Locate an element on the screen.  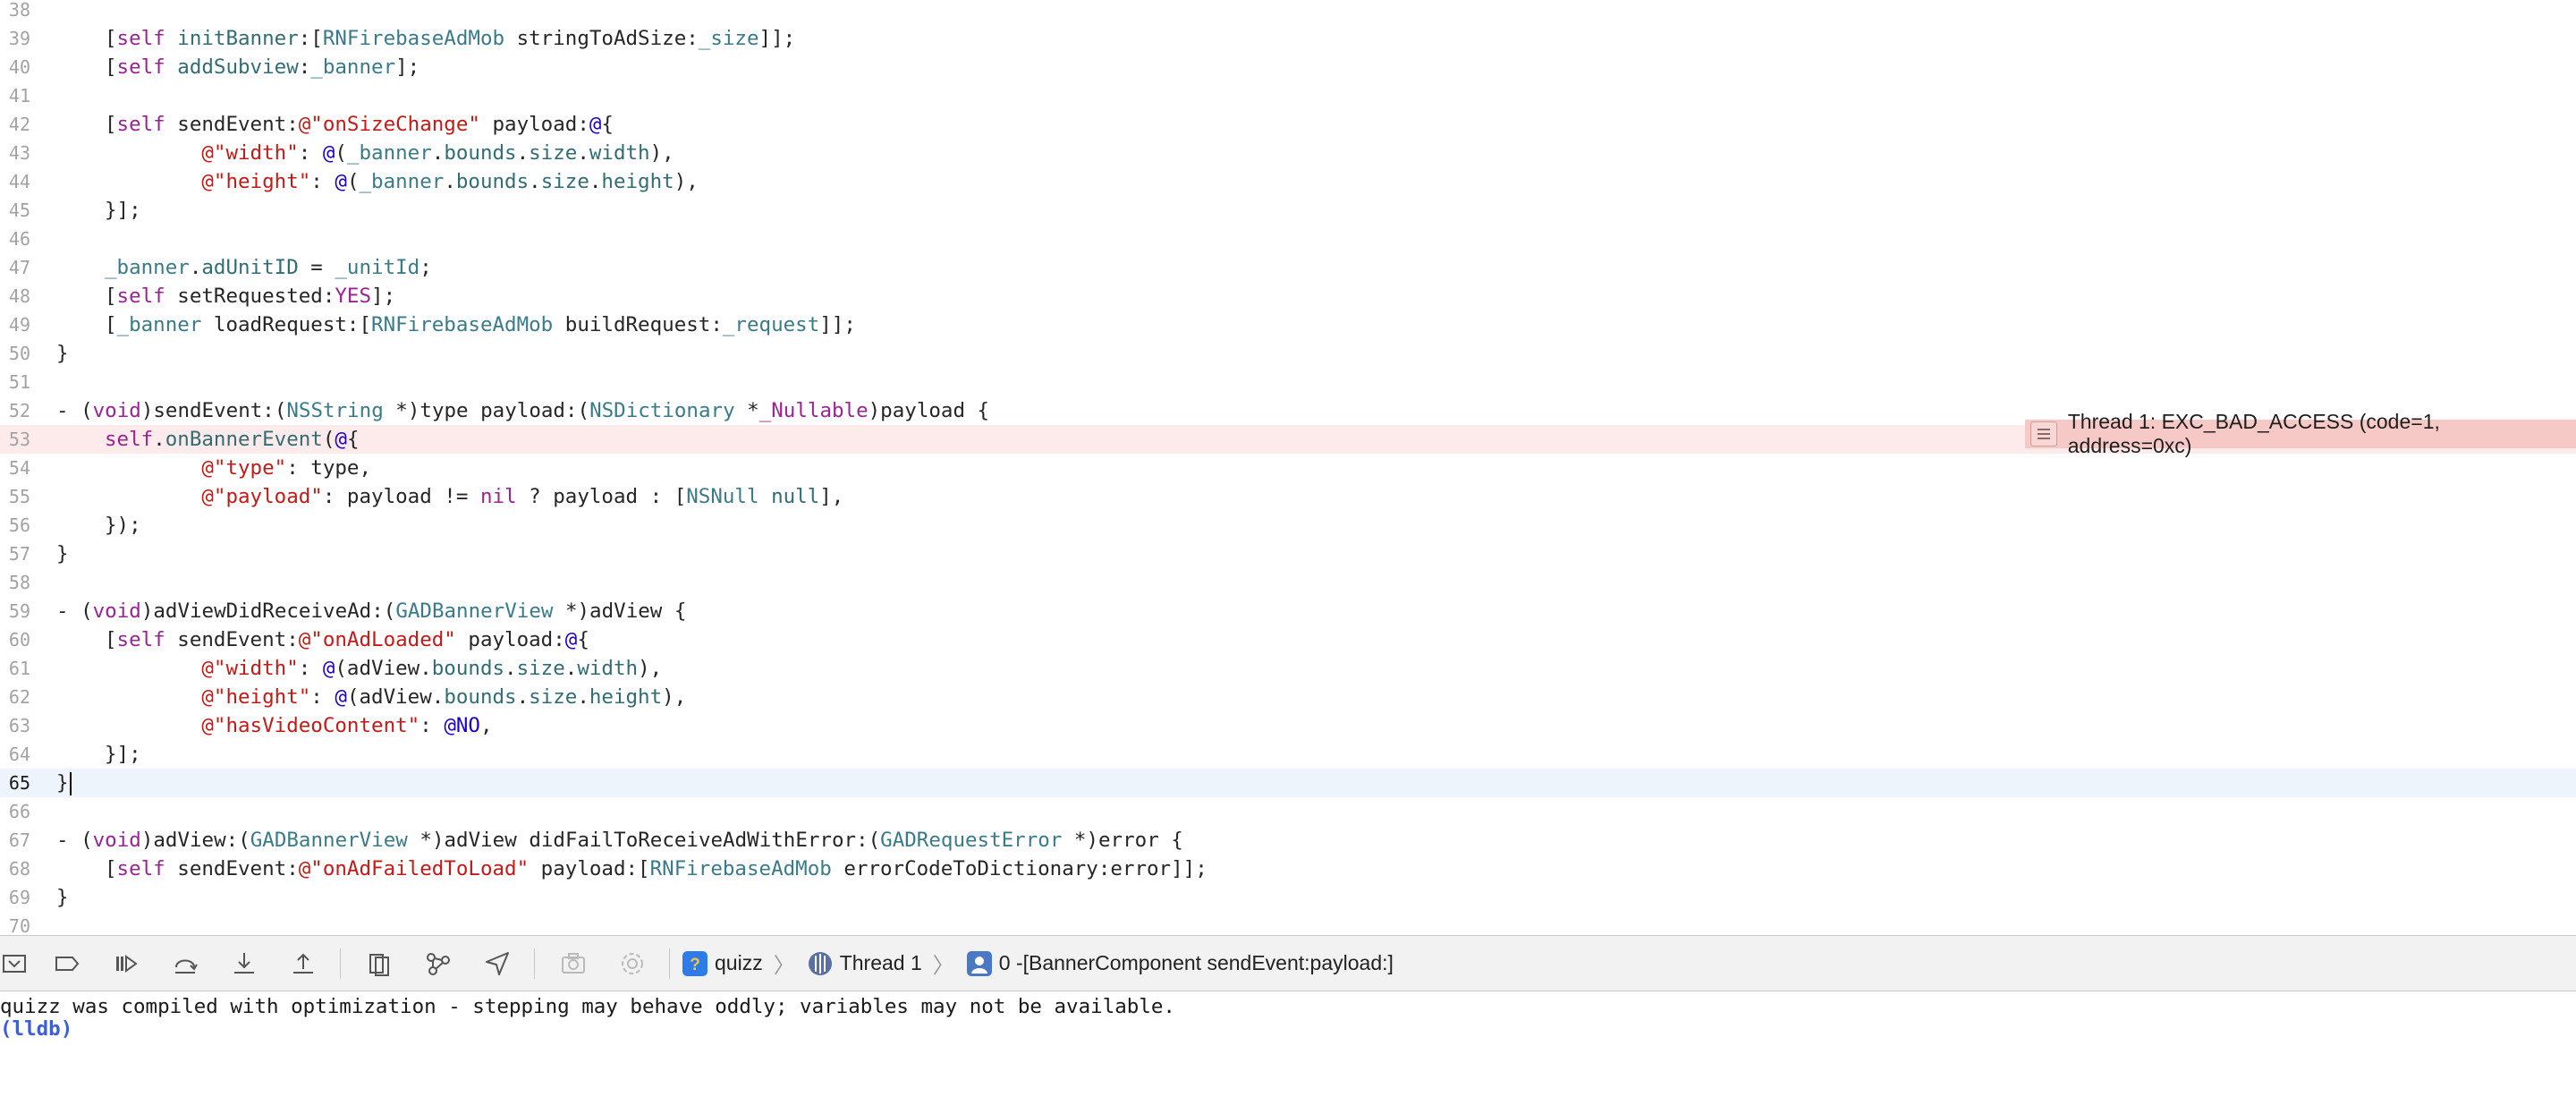
camera-icon is located at coordinates (573, 963).